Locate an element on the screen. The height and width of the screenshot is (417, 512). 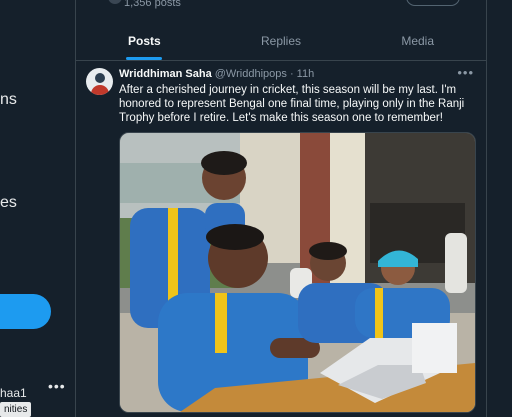
tweet-time: 11h is located at coordinates (306, 74).